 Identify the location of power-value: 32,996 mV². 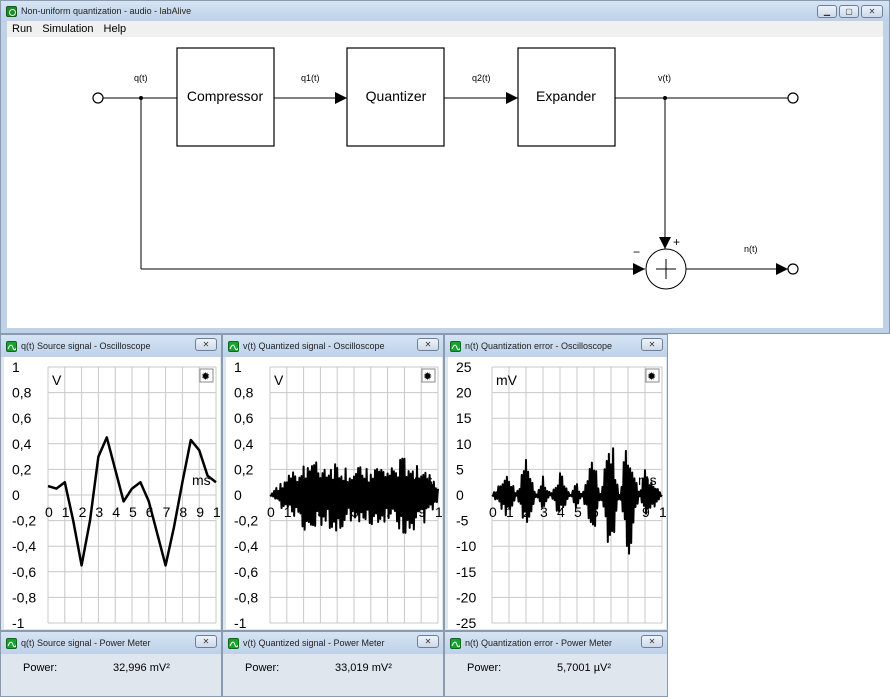
(141, 668).